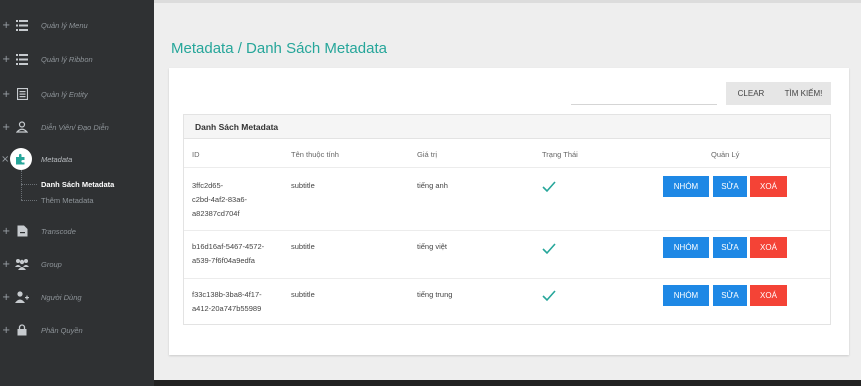 Image resolution: width=861 pixels, height=386 pixels. Describe the element at coordinates (77, 264) in the screenshot. I see `sidebar-item-group: + Group` at that location.